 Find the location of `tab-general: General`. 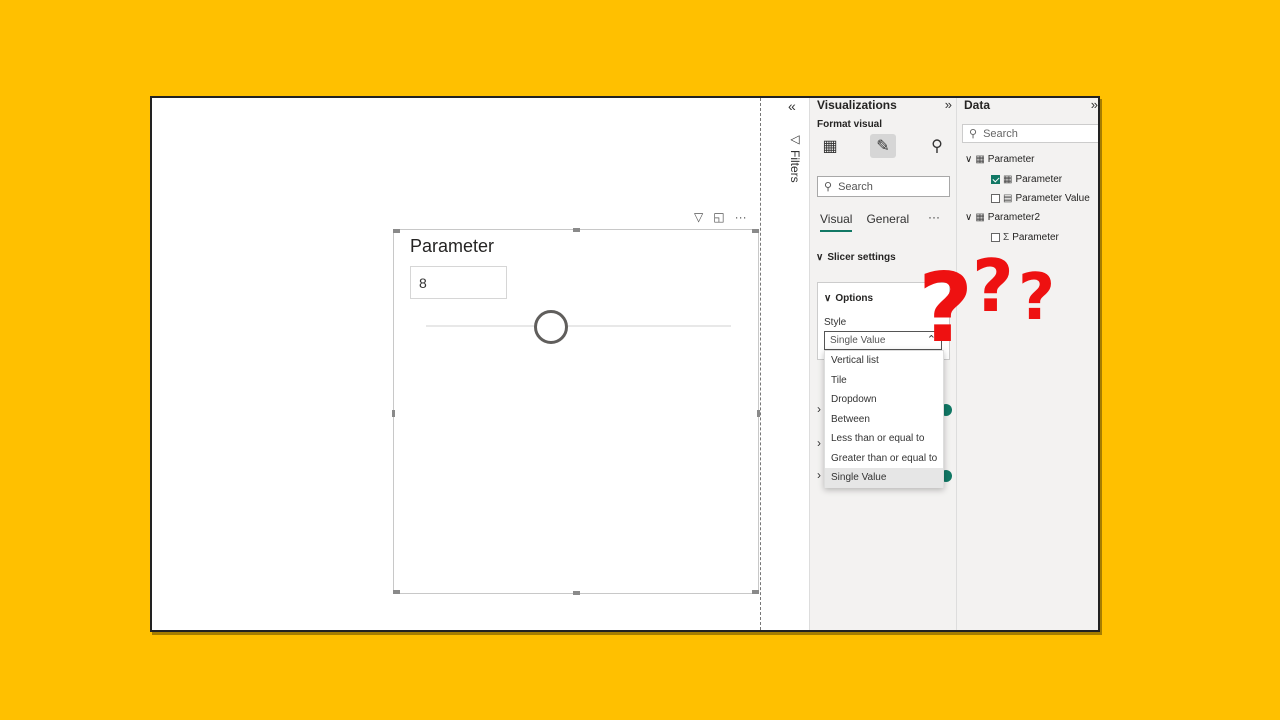

tab-general: General is located at coordinates (887, 222).